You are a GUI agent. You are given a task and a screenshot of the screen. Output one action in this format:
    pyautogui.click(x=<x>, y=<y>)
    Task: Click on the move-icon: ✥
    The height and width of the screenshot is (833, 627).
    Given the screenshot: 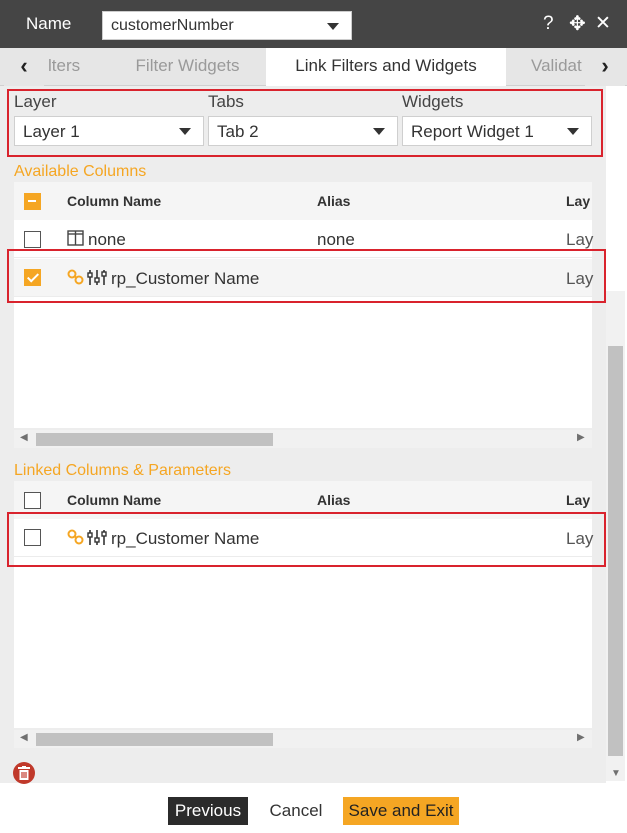 What is the action you would take?
    pyautogui.click(x=577, y=24)
    